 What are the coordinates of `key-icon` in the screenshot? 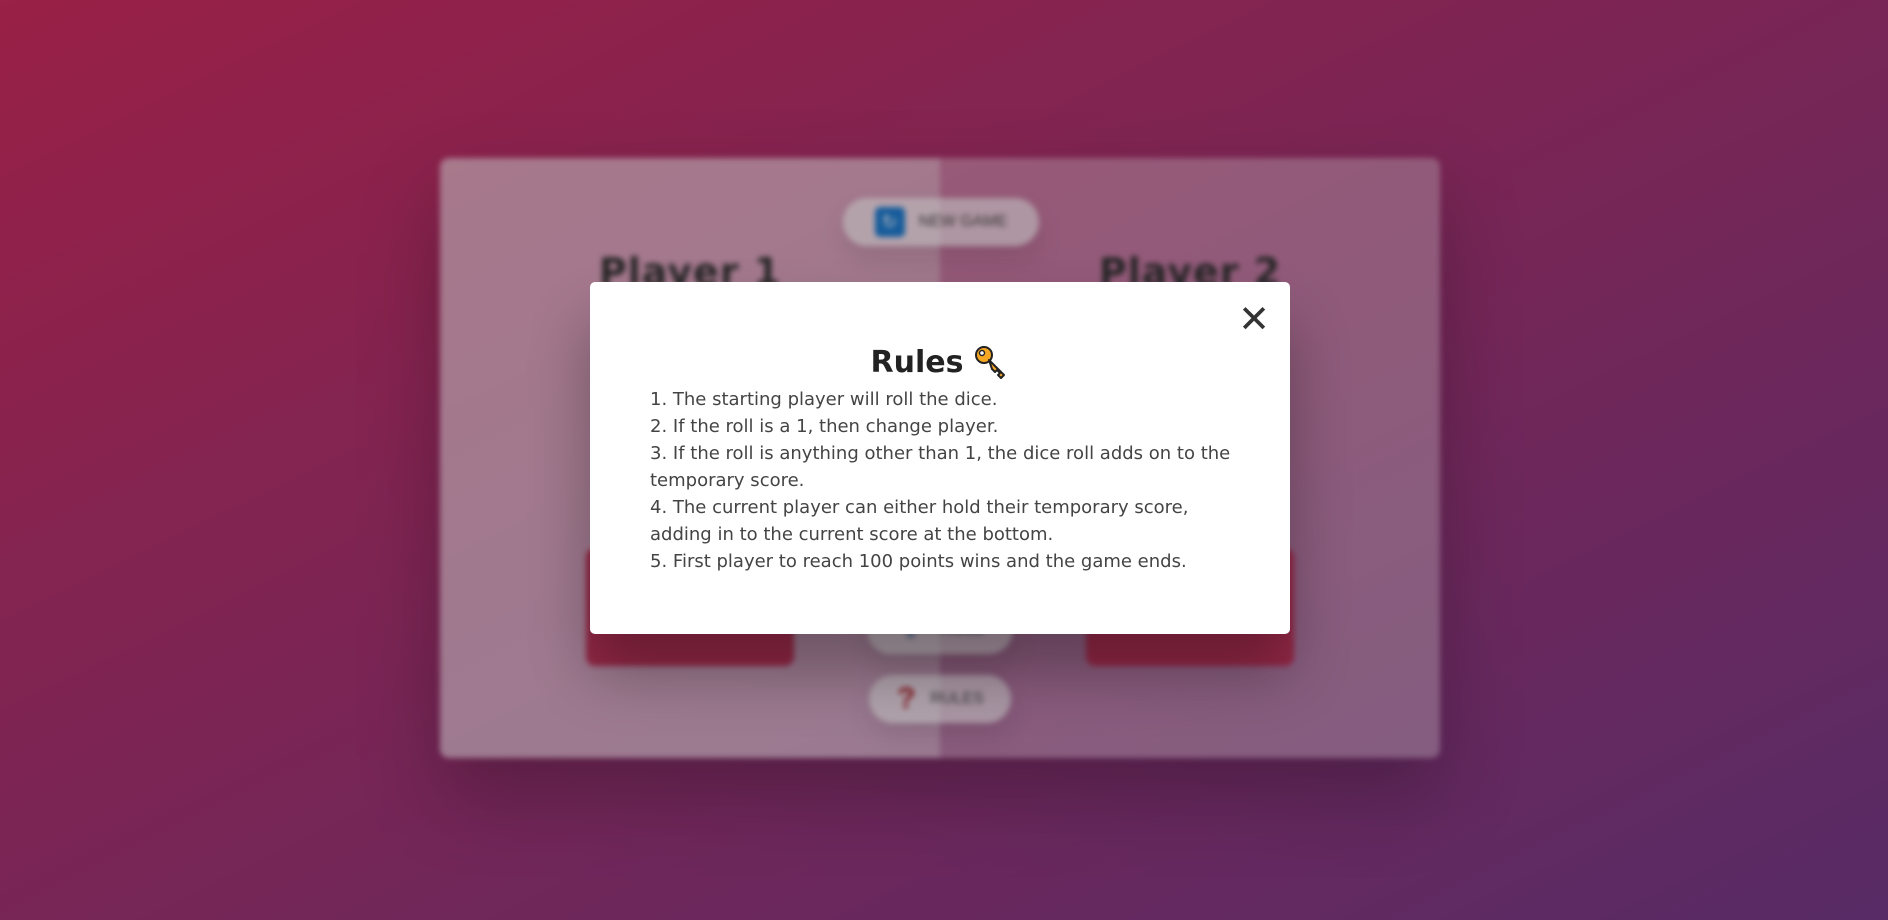 It's located at (990, 362).